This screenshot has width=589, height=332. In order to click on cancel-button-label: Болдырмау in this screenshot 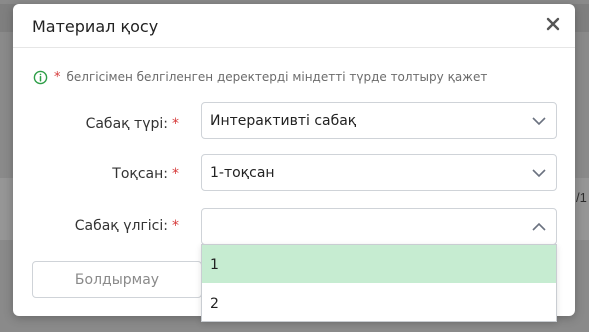, I will do `click(117, 280)`.